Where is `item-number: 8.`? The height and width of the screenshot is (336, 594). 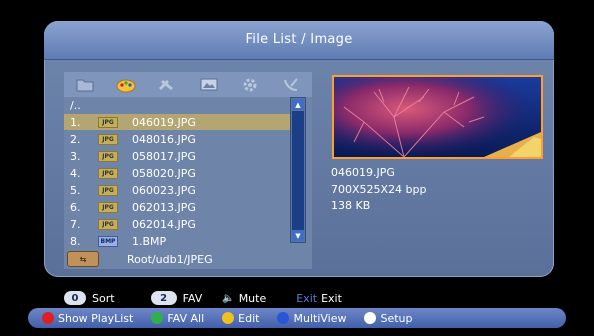
item-number: 8. is located at coordinates (75, 241).